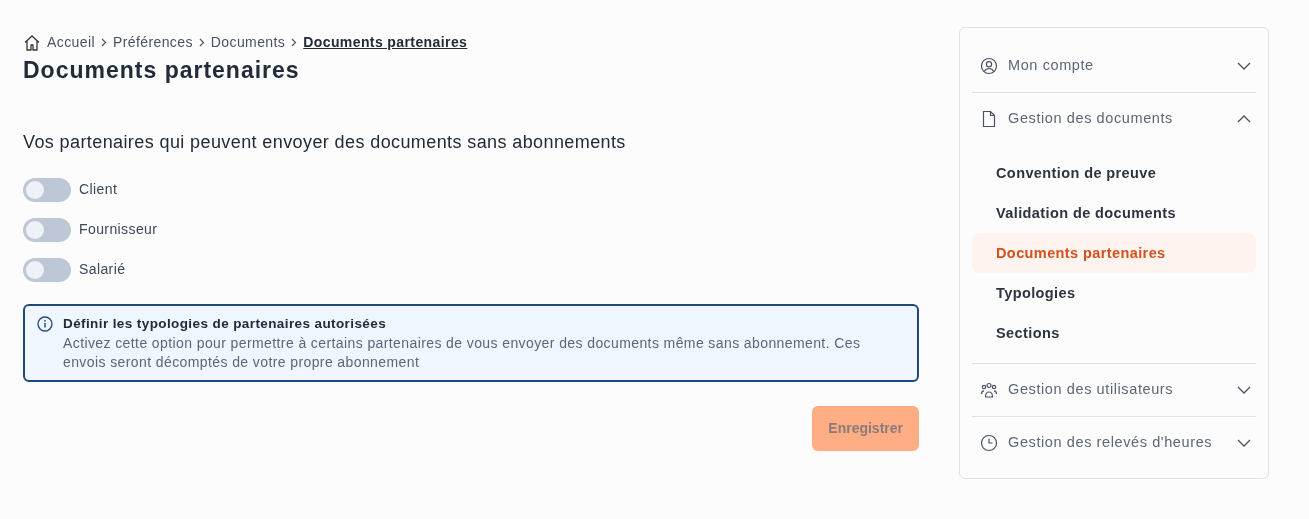 The image size is (1309, 519). What do you see at coordinates (989, 66) in the screenshot?
I see `user-icon` at bounding box center [989, 66].